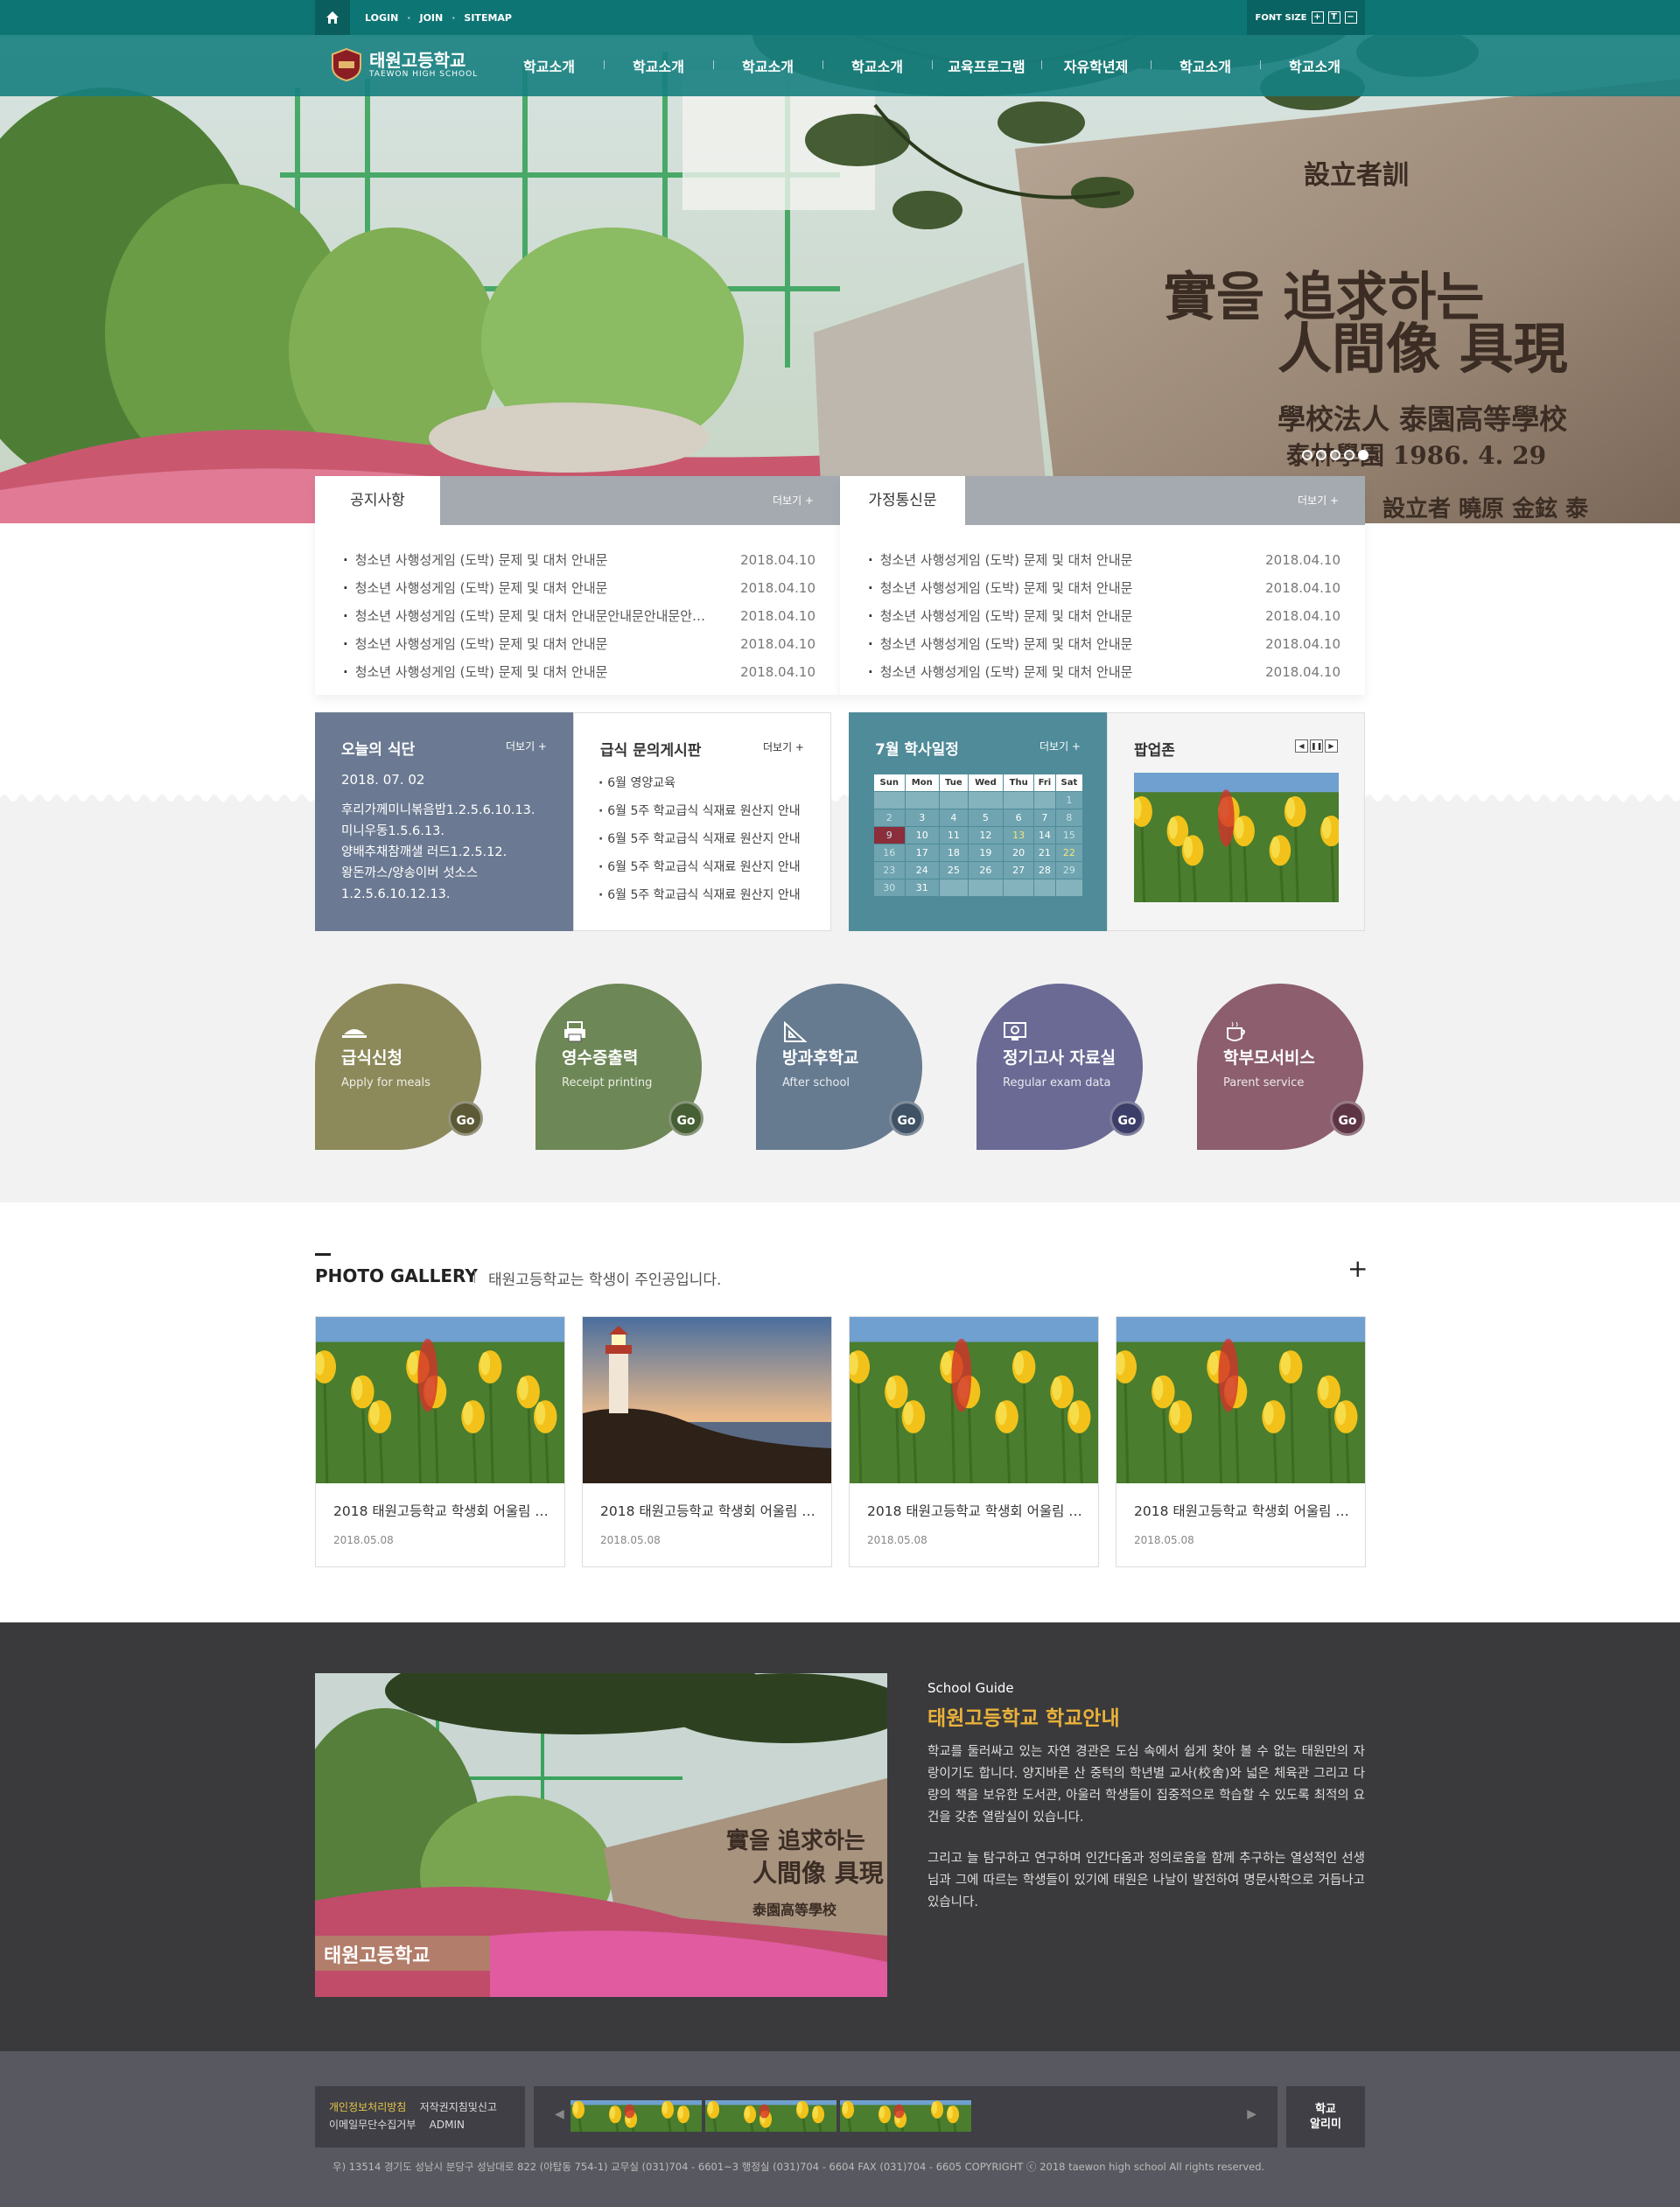  Describe the element at coordinates (922, 818) in the screenshot. I see `calendar-day: 3` at that location.